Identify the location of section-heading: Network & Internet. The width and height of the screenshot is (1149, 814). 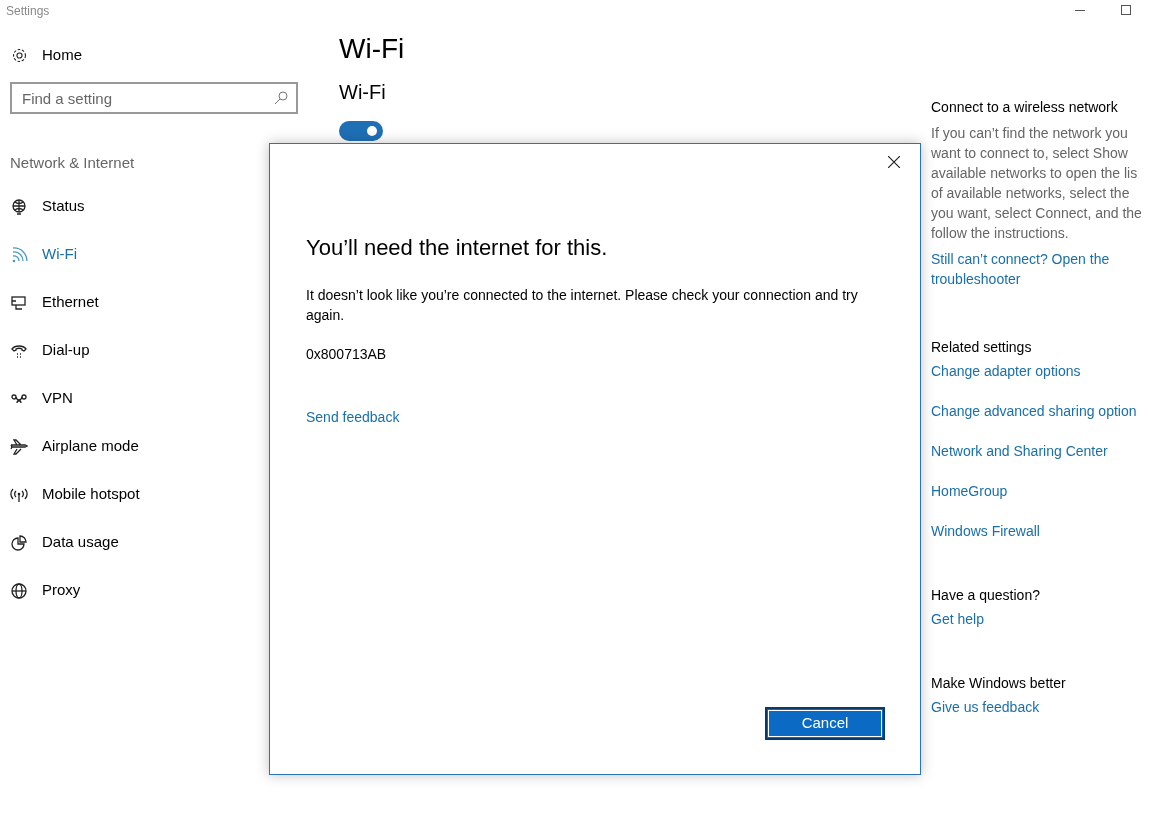
(73, 163).